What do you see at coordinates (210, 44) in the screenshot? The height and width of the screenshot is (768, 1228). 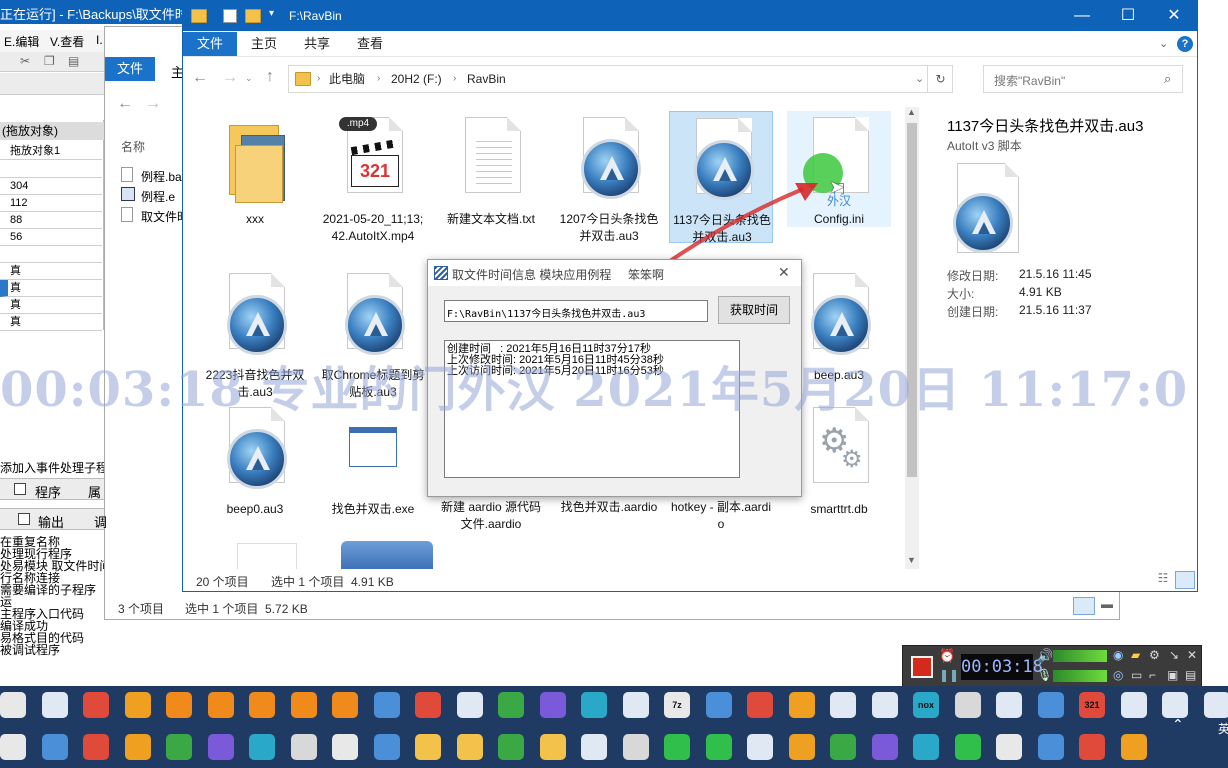 I see `tab-file: 文件` at bounding box center [210, 44].